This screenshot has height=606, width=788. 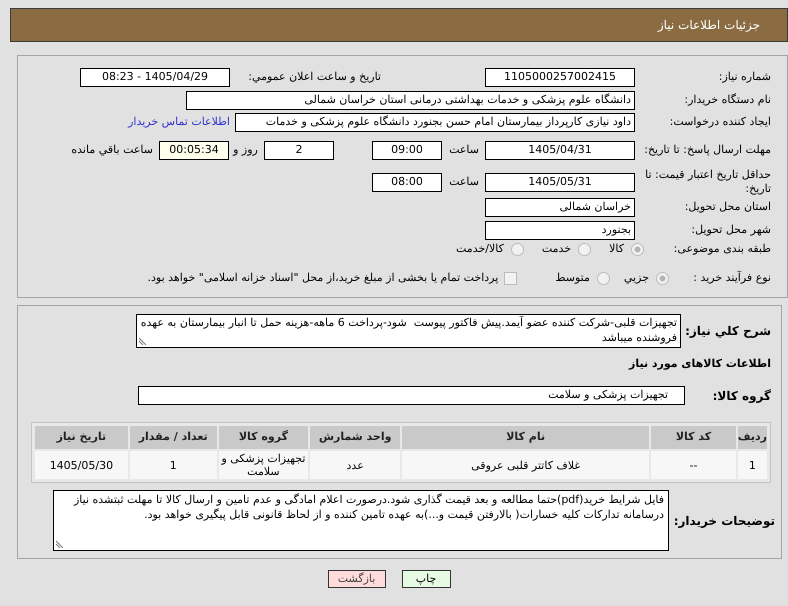 What do you see at coordinates (700, 364) in the screenshot?
I see `section-title: اطلاعات کالاهای مورد نیاز` at bounding box center [700, 364].